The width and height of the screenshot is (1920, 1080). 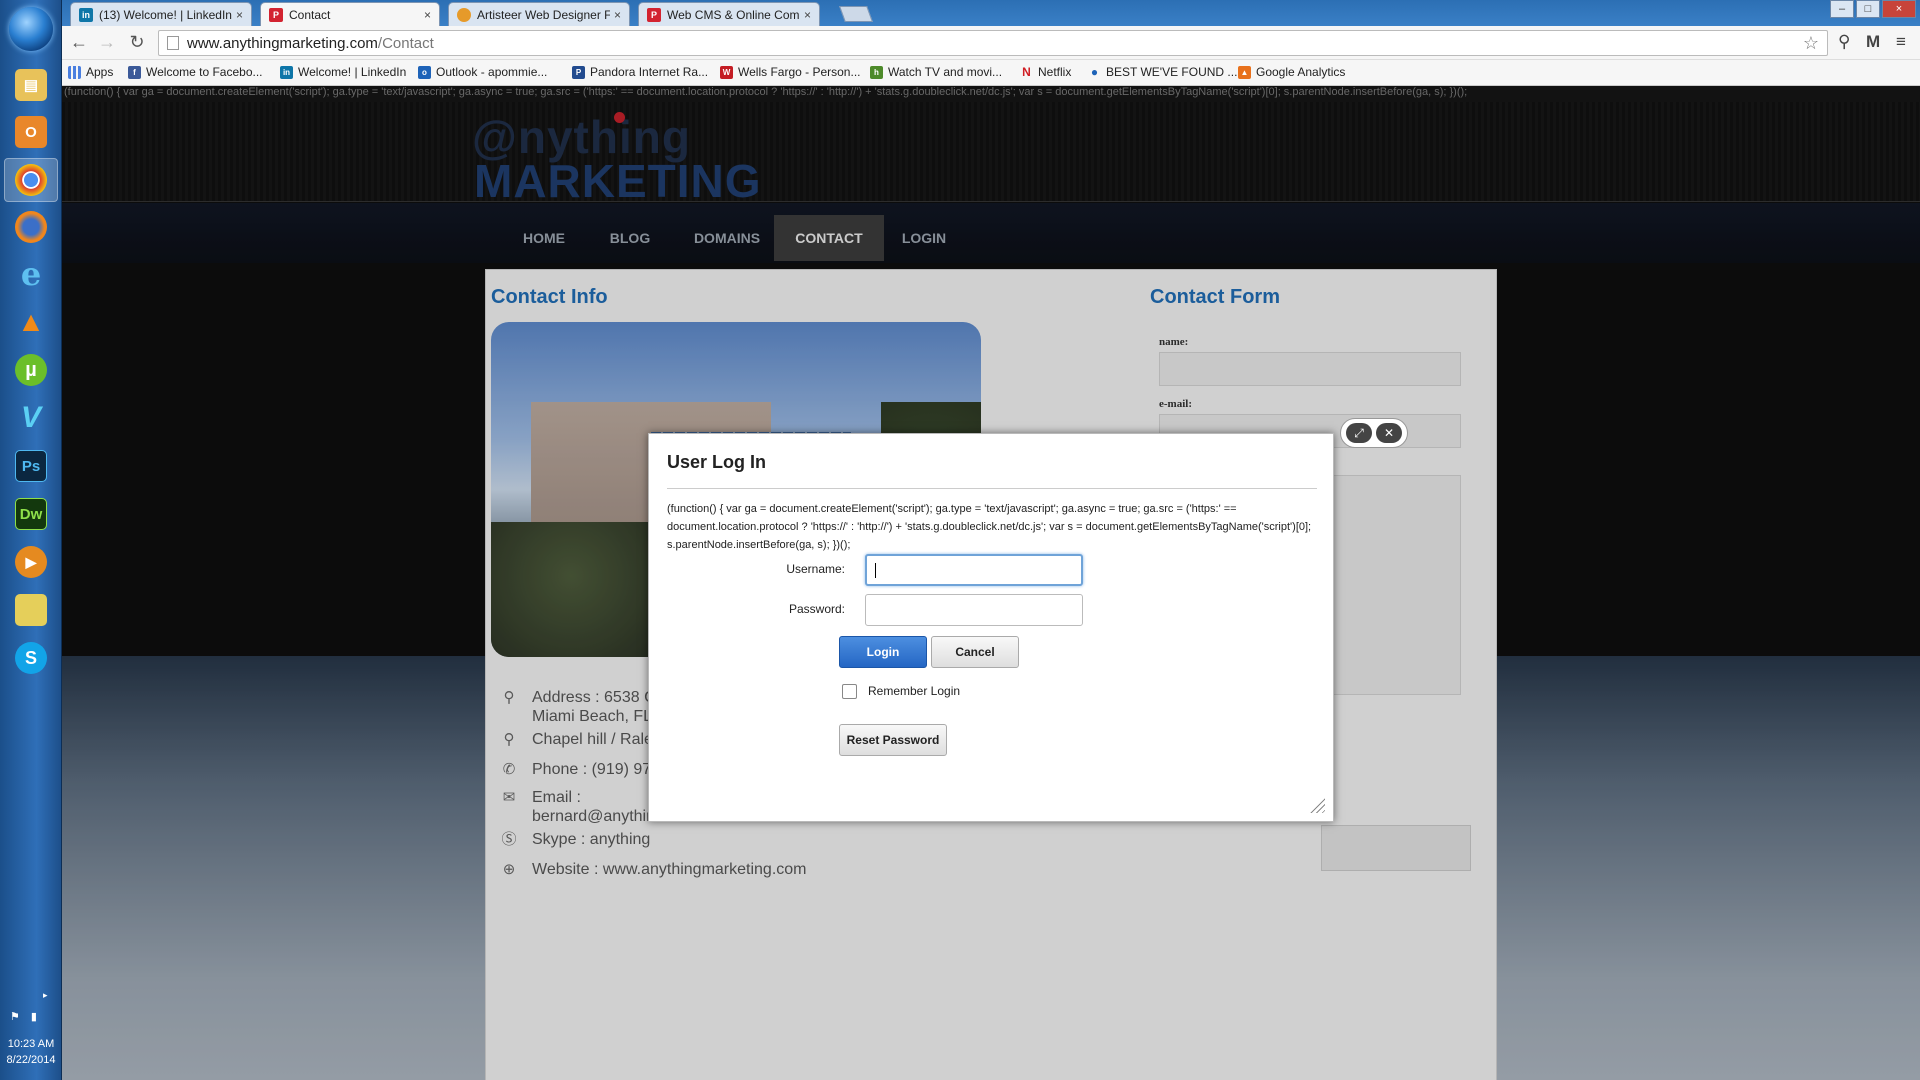 What do you see at coordinates (161, 14) in the screenshot?
I see `tab-linkedin: in (13) Welcome! | LinkedIn ×` at bounding box center [161, 14].